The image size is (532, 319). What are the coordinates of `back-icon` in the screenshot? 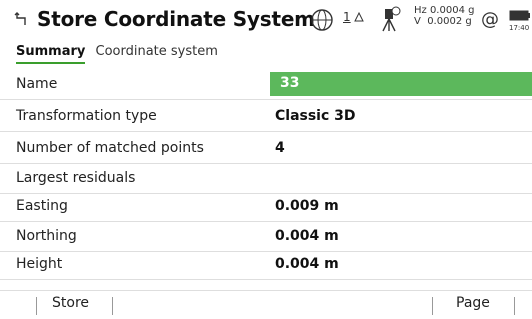 It's located at (21, 19).